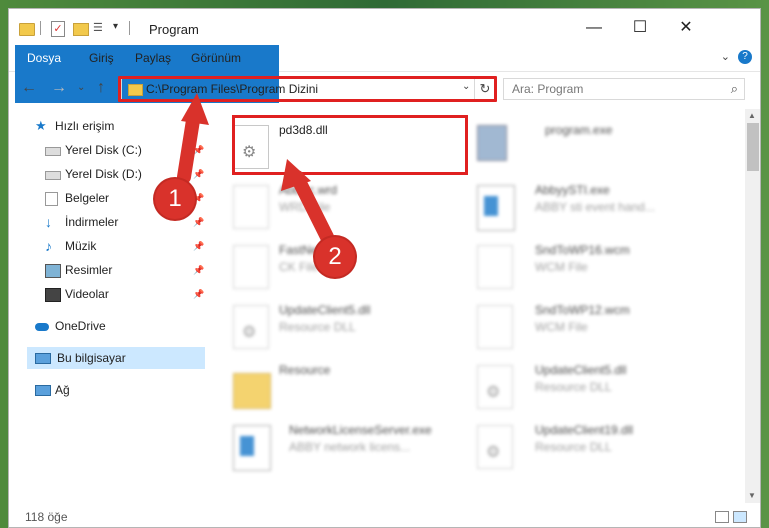 The width and height of the screenshot is (769, 528). Describe the element at coordinates (189, 145) in the screenshot. I see `arrow-one-shaft` at that location.